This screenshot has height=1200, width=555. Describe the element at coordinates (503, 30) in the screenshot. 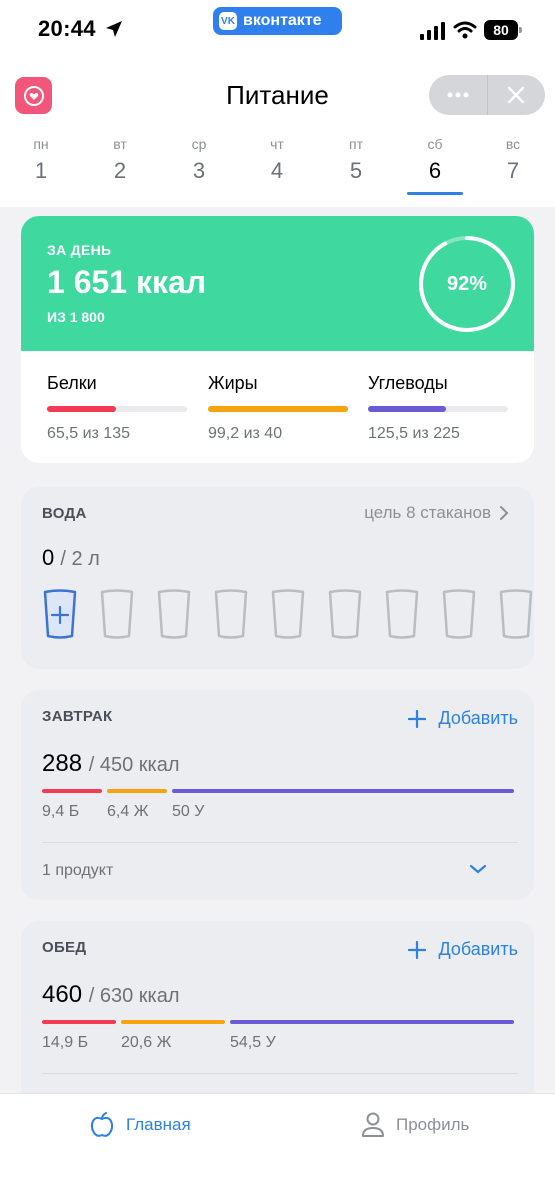

I see `battery-indicator: 80` at that location.